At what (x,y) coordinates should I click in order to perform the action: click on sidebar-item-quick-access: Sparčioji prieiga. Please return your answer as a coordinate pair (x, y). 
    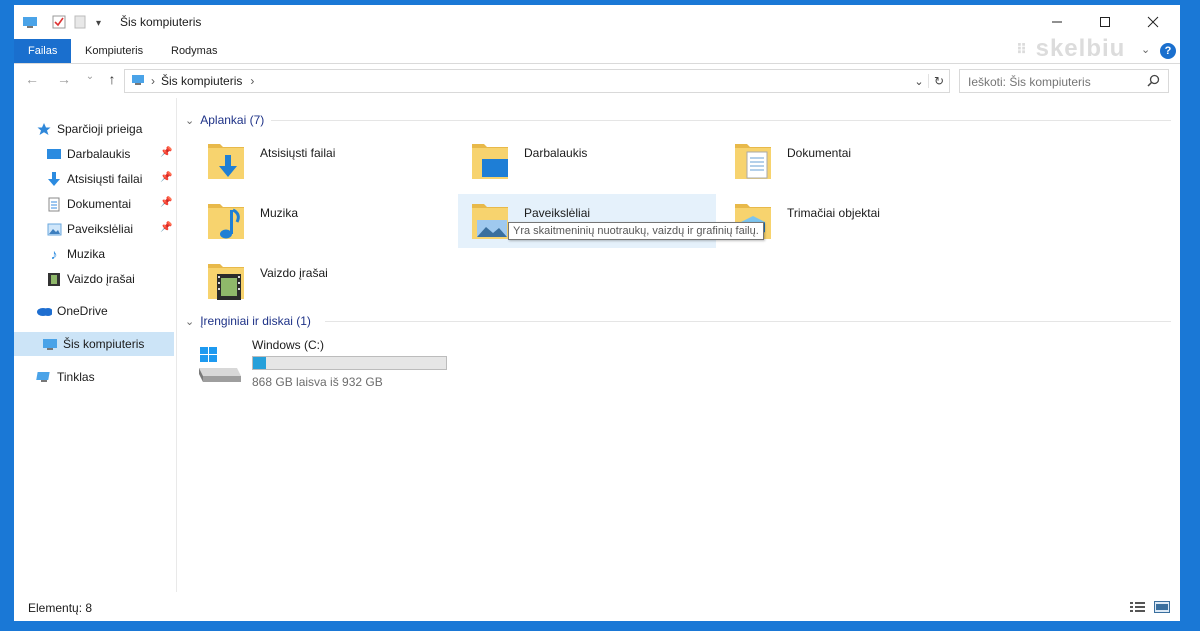
    Looking at the image, I should click on (116, 129).